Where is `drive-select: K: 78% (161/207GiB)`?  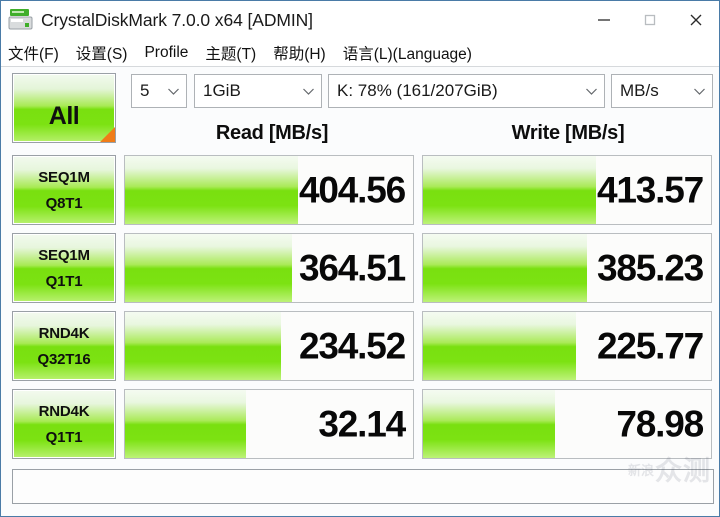 drive-select: K: 78% (161/207GiB) is located at coordinates (466, 91).